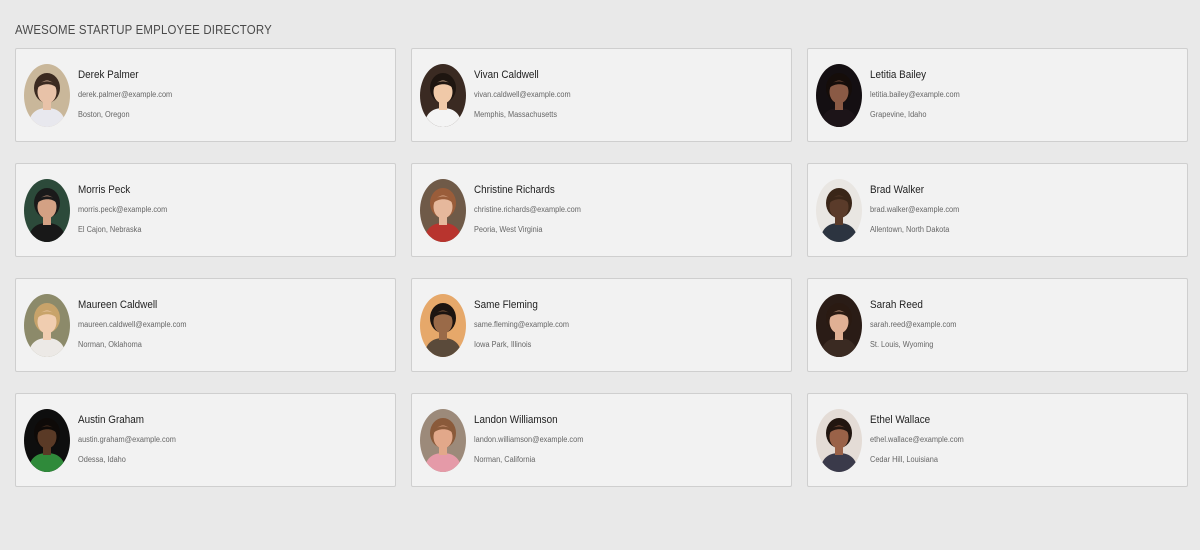 The image size is (1200, 550). Describe the element at coordinates (143, 29) in the screenshot. I see `page-title: AWESOME STARTUP EMPLOYEE DIRECTORY` at that location.